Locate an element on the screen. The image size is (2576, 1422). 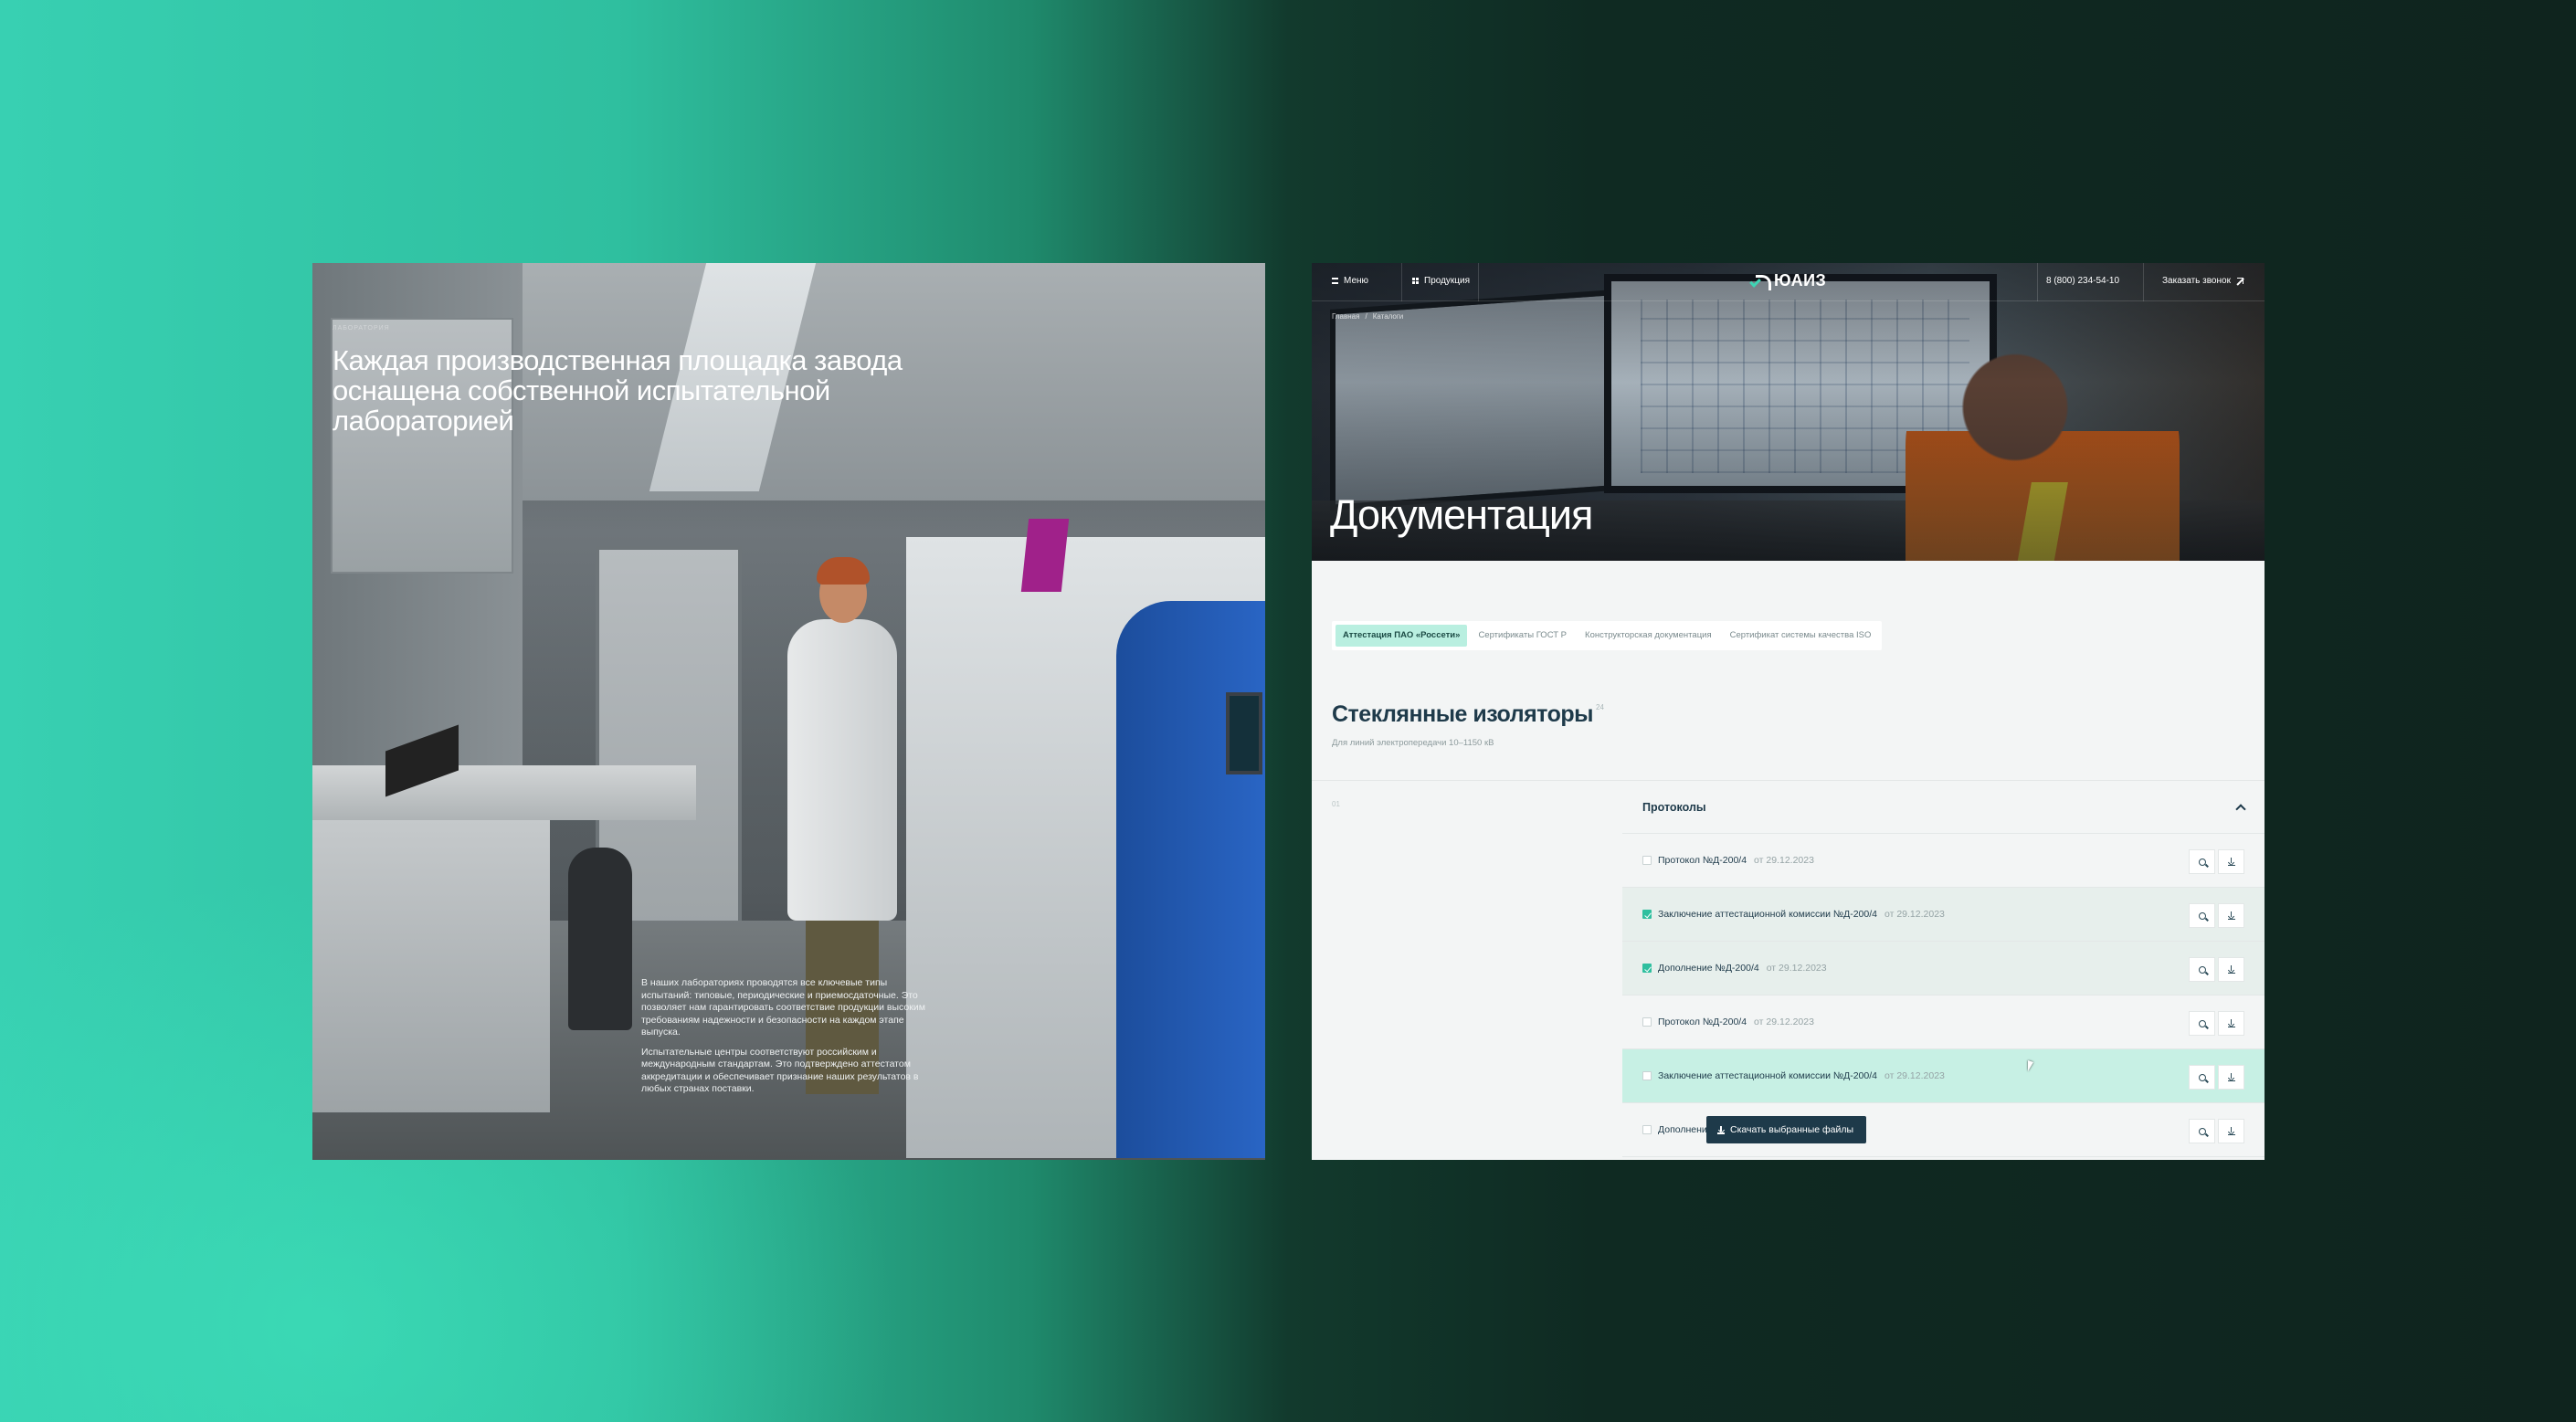
tab-rosseti: Аттестация ПАО «Россети» is located at coordinates (1402, 636).